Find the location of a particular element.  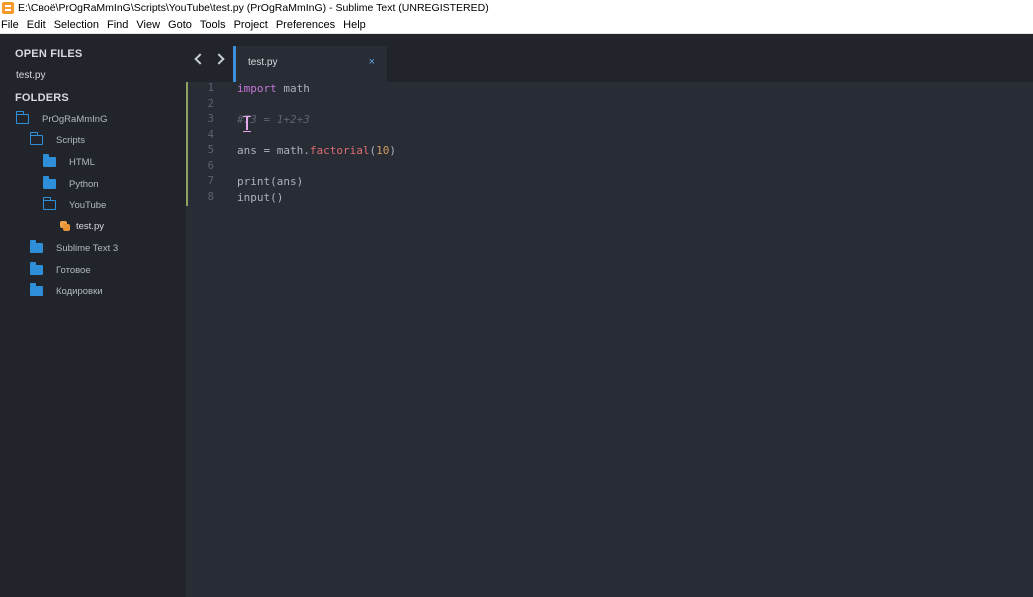

menu-view: View is located at coordinates (149, 25).